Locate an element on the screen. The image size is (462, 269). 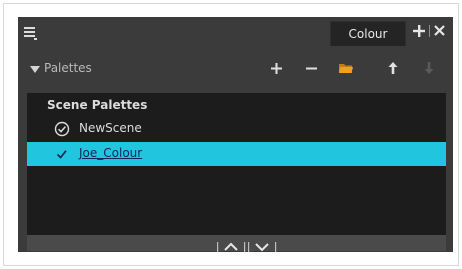
palette-name: Joe_Colour is located at coordinates (110, 153).